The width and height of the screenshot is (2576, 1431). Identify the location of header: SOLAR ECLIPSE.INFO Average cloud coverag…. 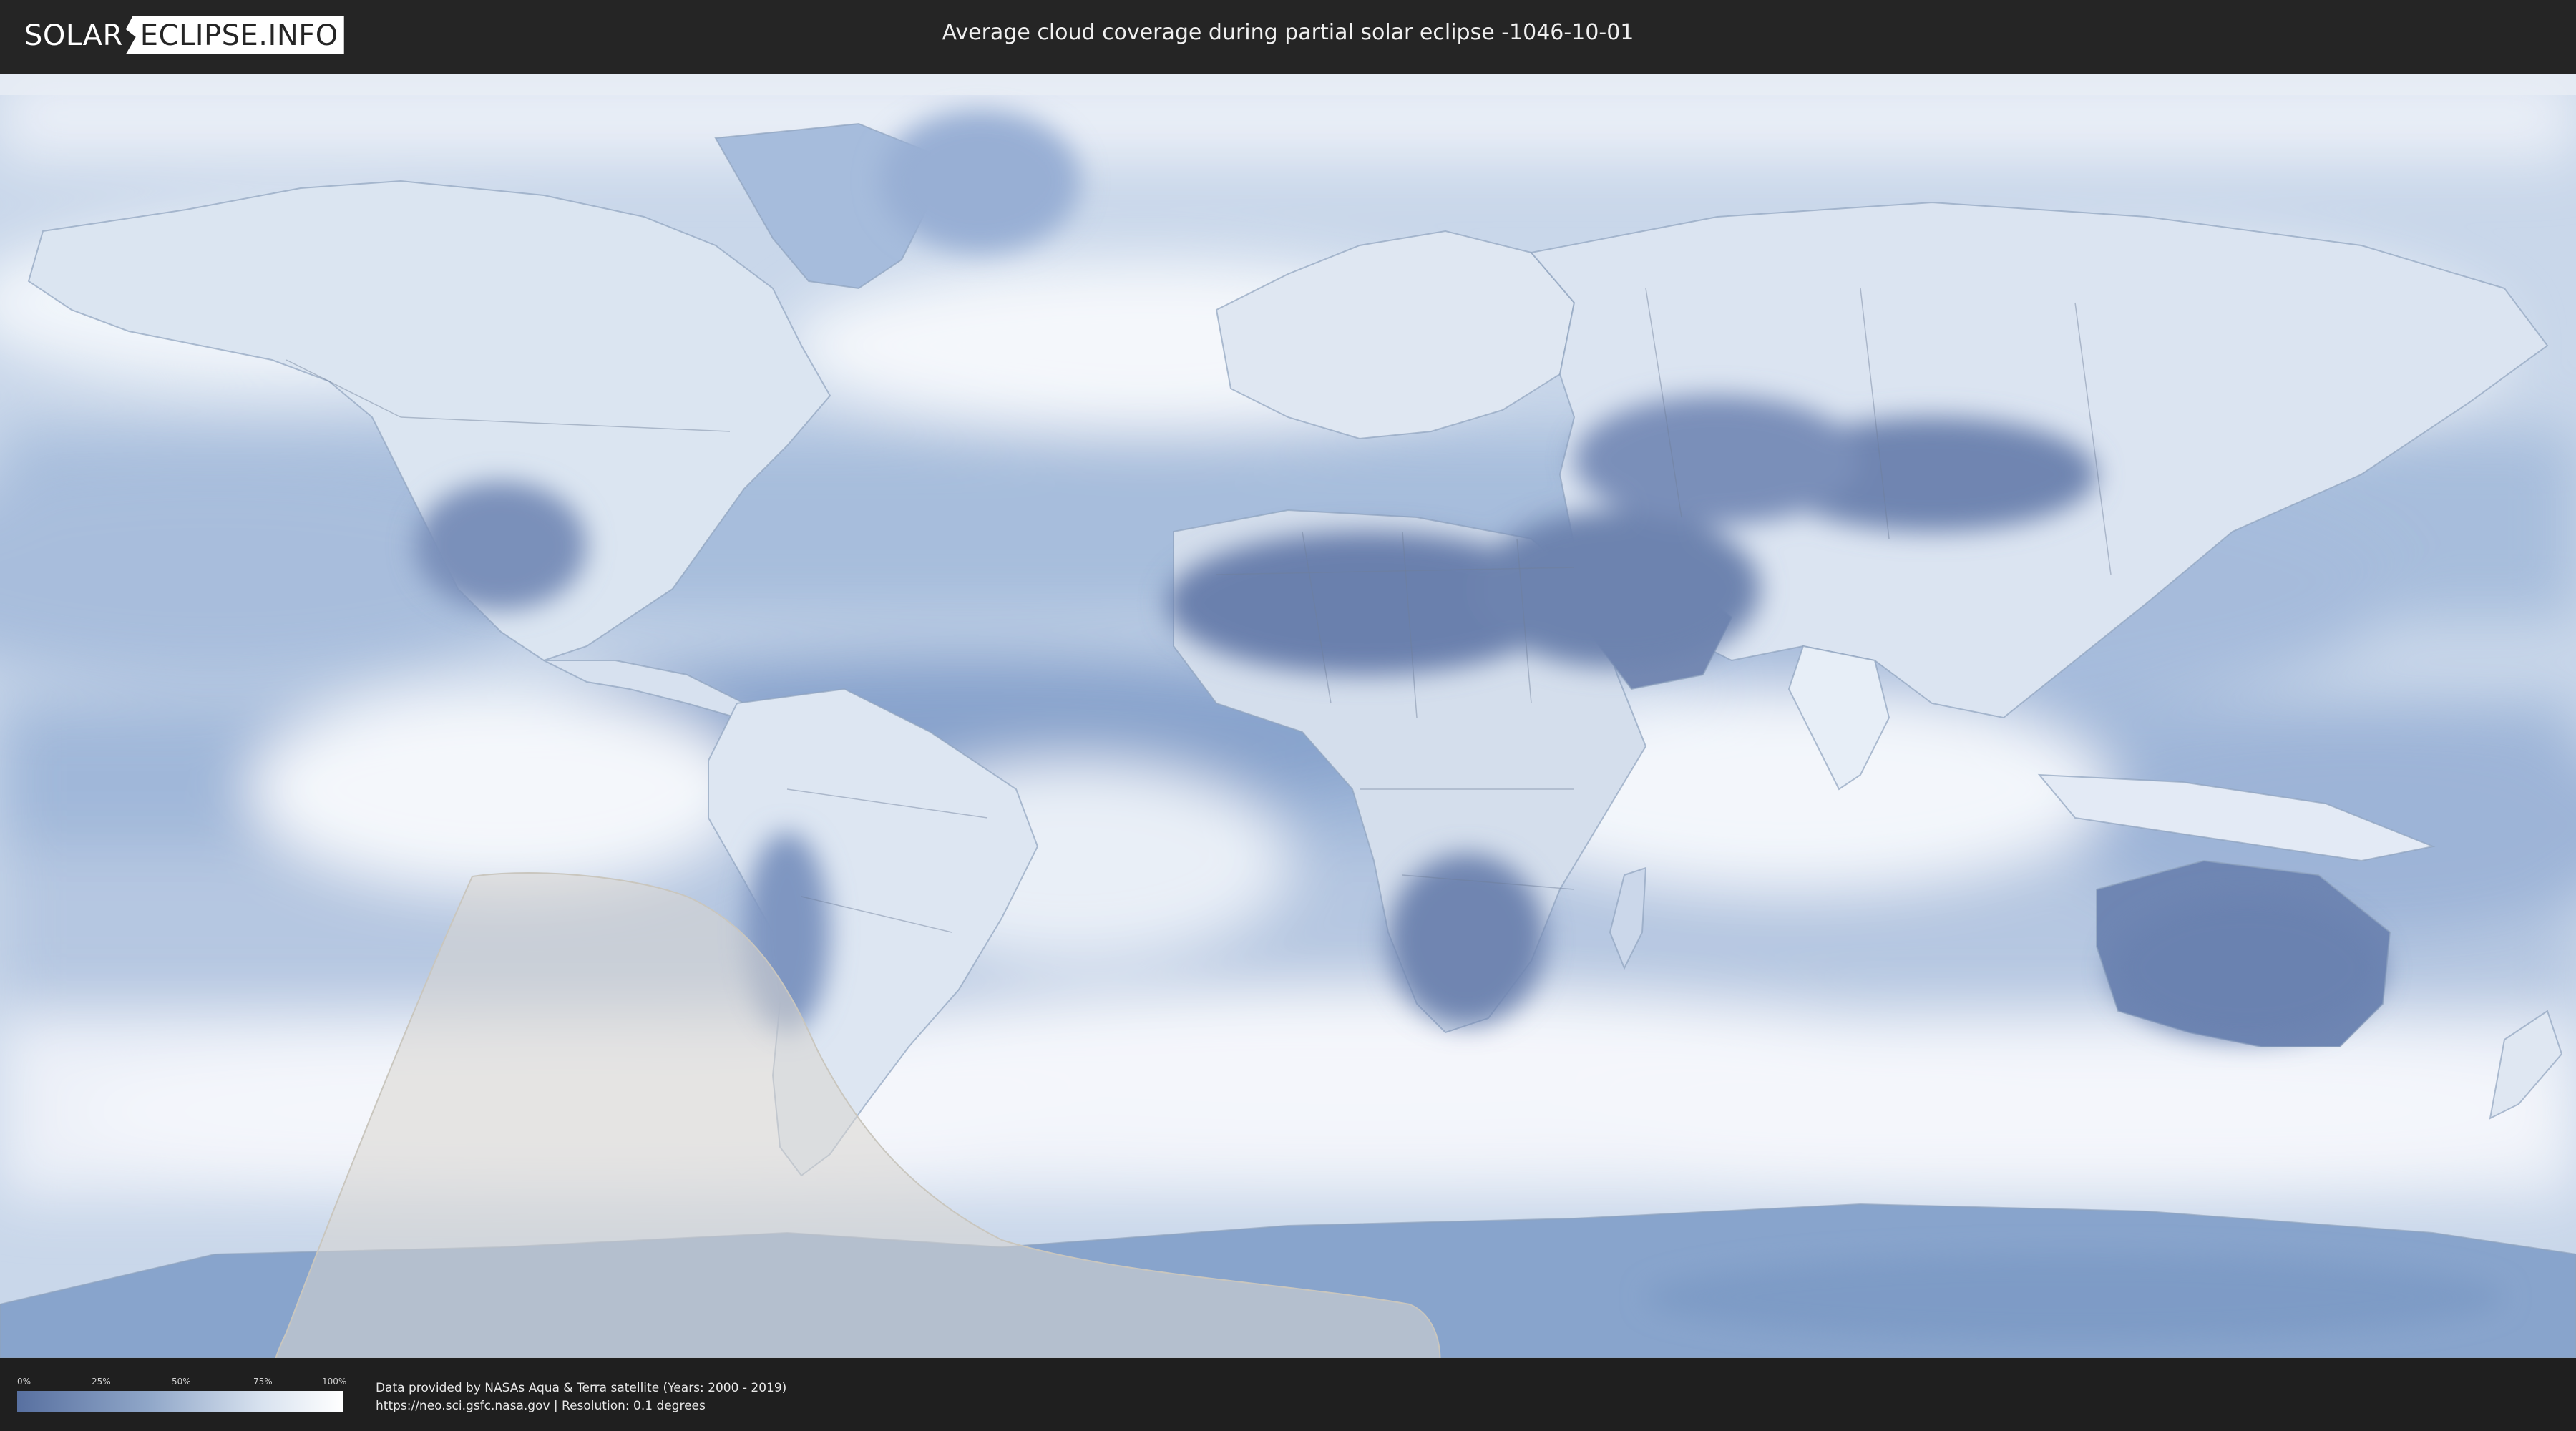
(1288, 36).